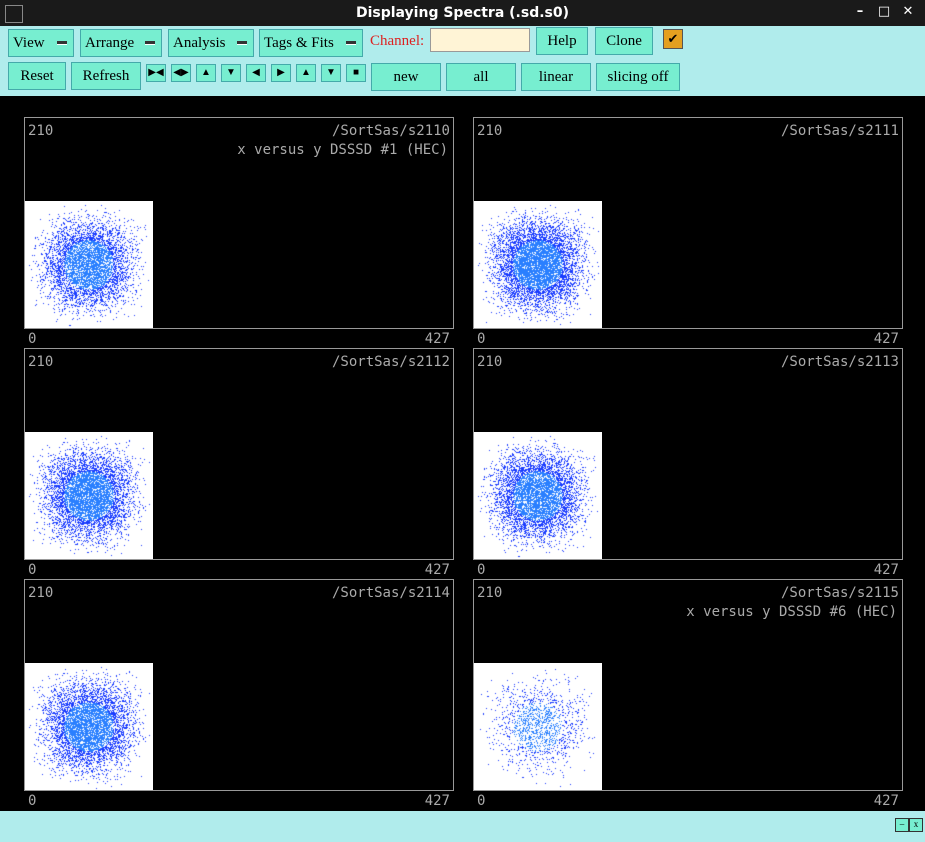  Describe the element at coordinates (406, 77) in the screenshot. I see `new-button: new` at that location.